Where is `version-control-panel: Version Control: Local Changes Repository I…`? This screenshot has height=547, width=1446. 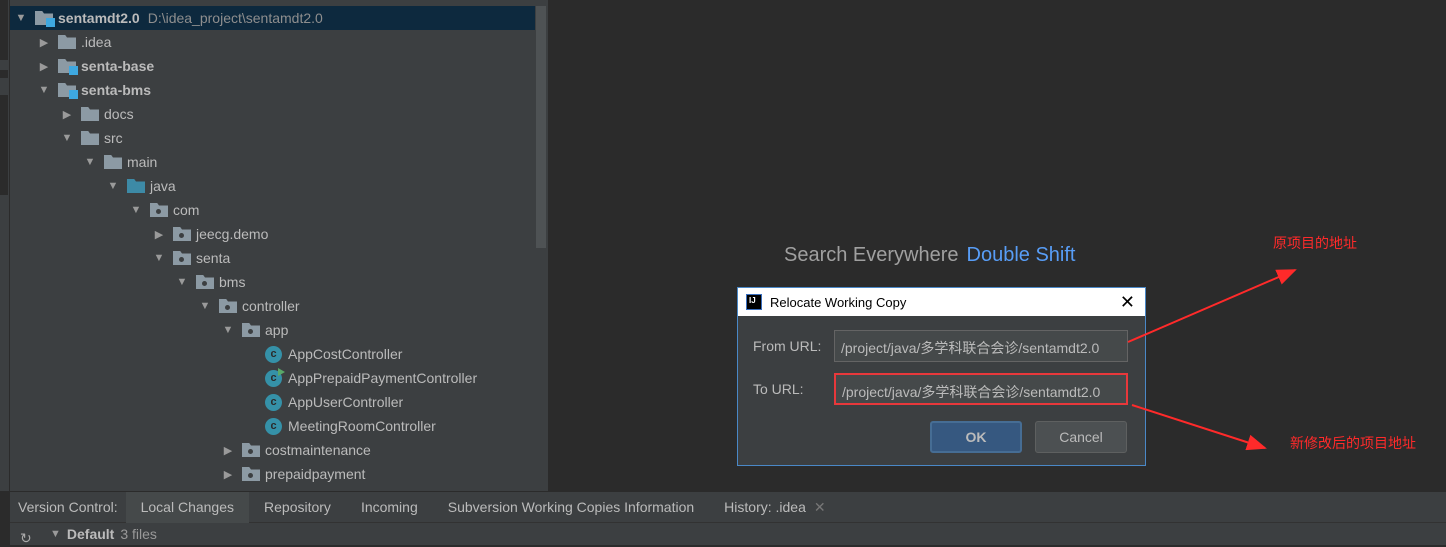
version-control-panel: Version Control: Local Changes Repository I… is located at coordinates (728, 519).